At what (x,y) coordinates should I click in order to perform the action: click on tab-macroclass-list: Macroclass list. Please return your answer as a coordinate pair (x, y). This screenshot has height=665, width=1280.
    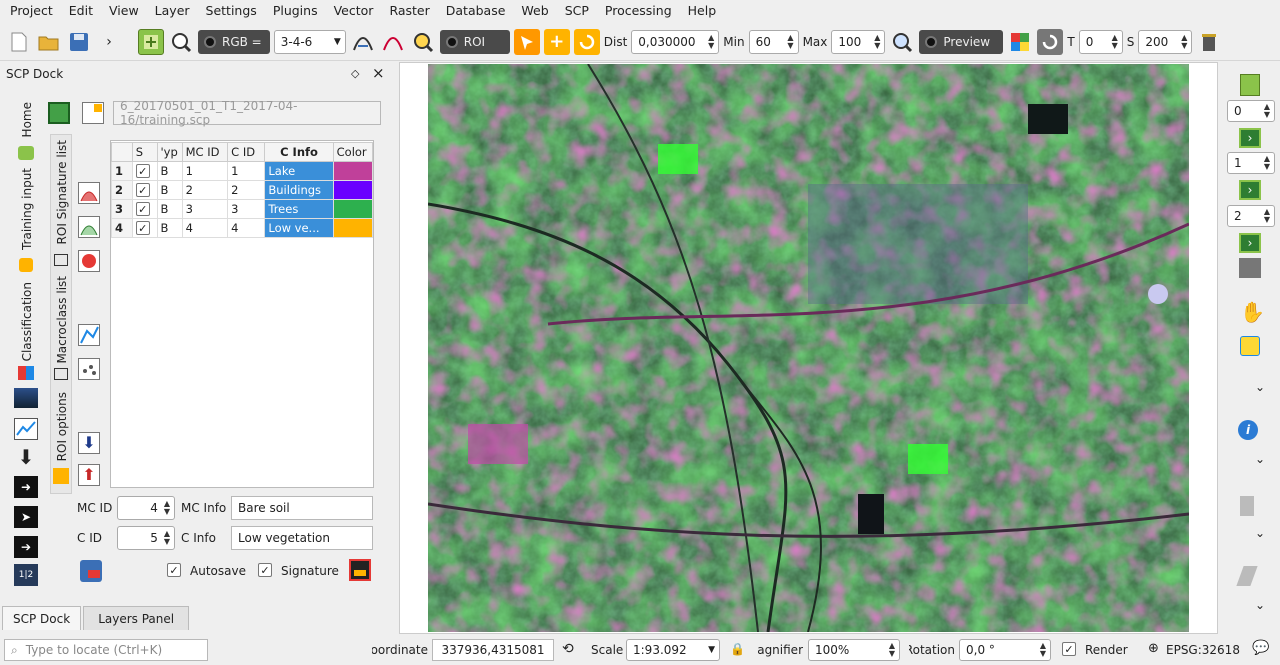
    Looking at the image, I should click on (62, 320).